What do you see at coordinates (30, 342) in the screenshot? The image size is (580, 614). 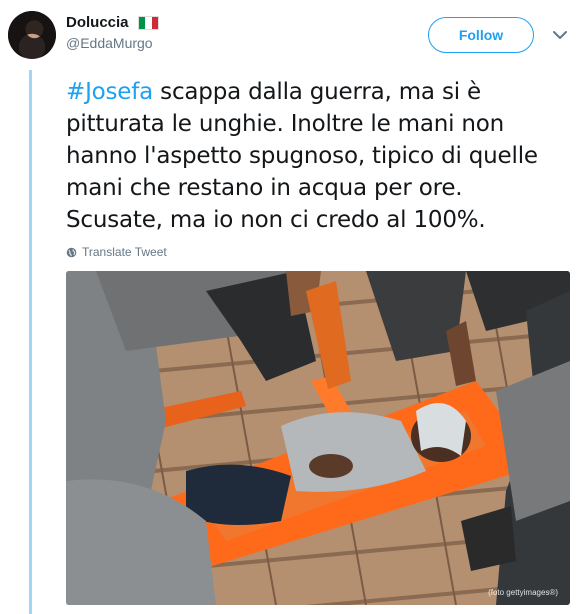 I see `thread-connector-line` at bounding box center [30, 342].